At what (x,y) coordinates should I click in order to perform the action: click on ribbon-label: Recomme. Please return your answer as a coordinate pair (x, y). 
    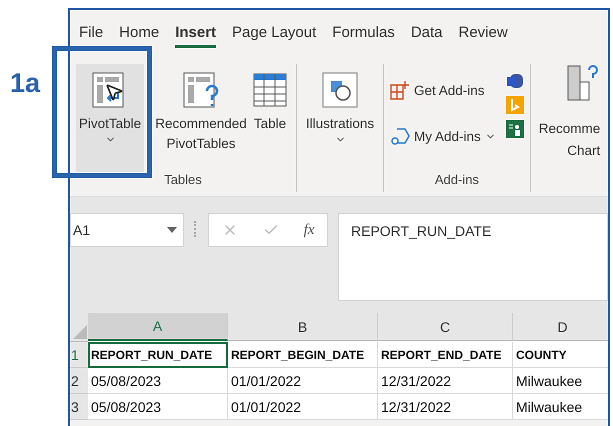
    Looking at the image, I should click on (569, 129).